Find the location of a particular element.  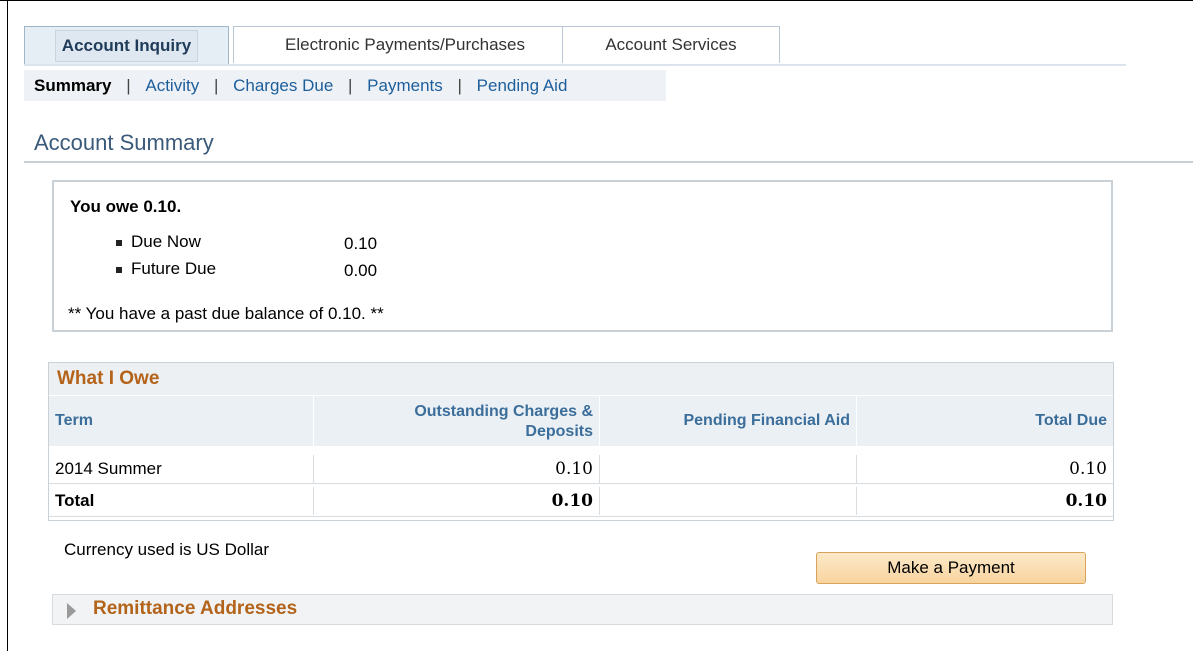

owe-headline: You owe 0.10. is located at coordinates (126, 206).